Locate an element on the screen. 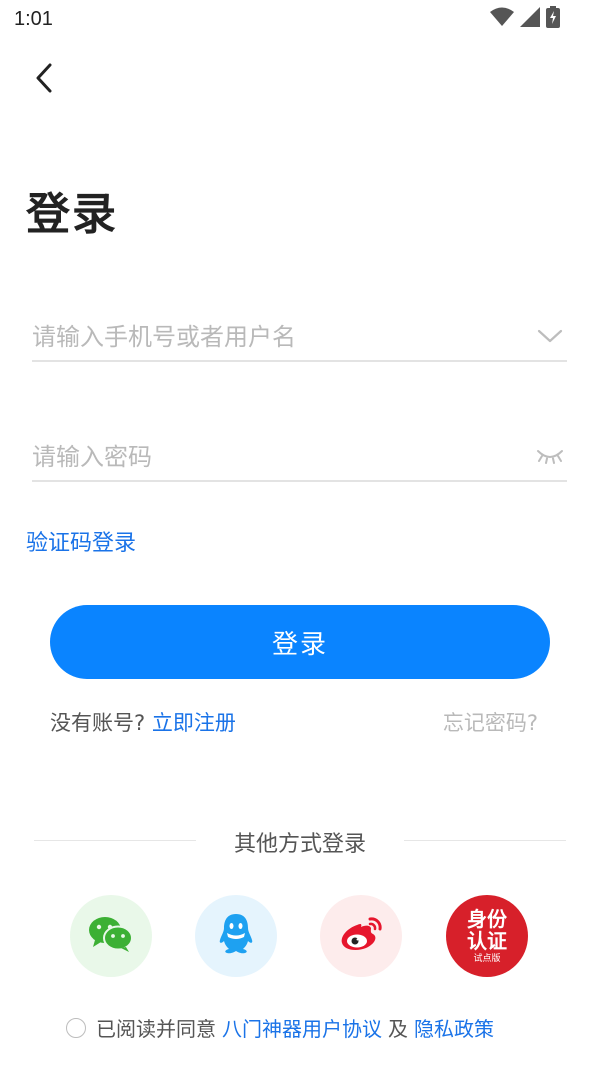 This screenshot has height=1066, width=600. username-input is located at coordinates (272, 337).